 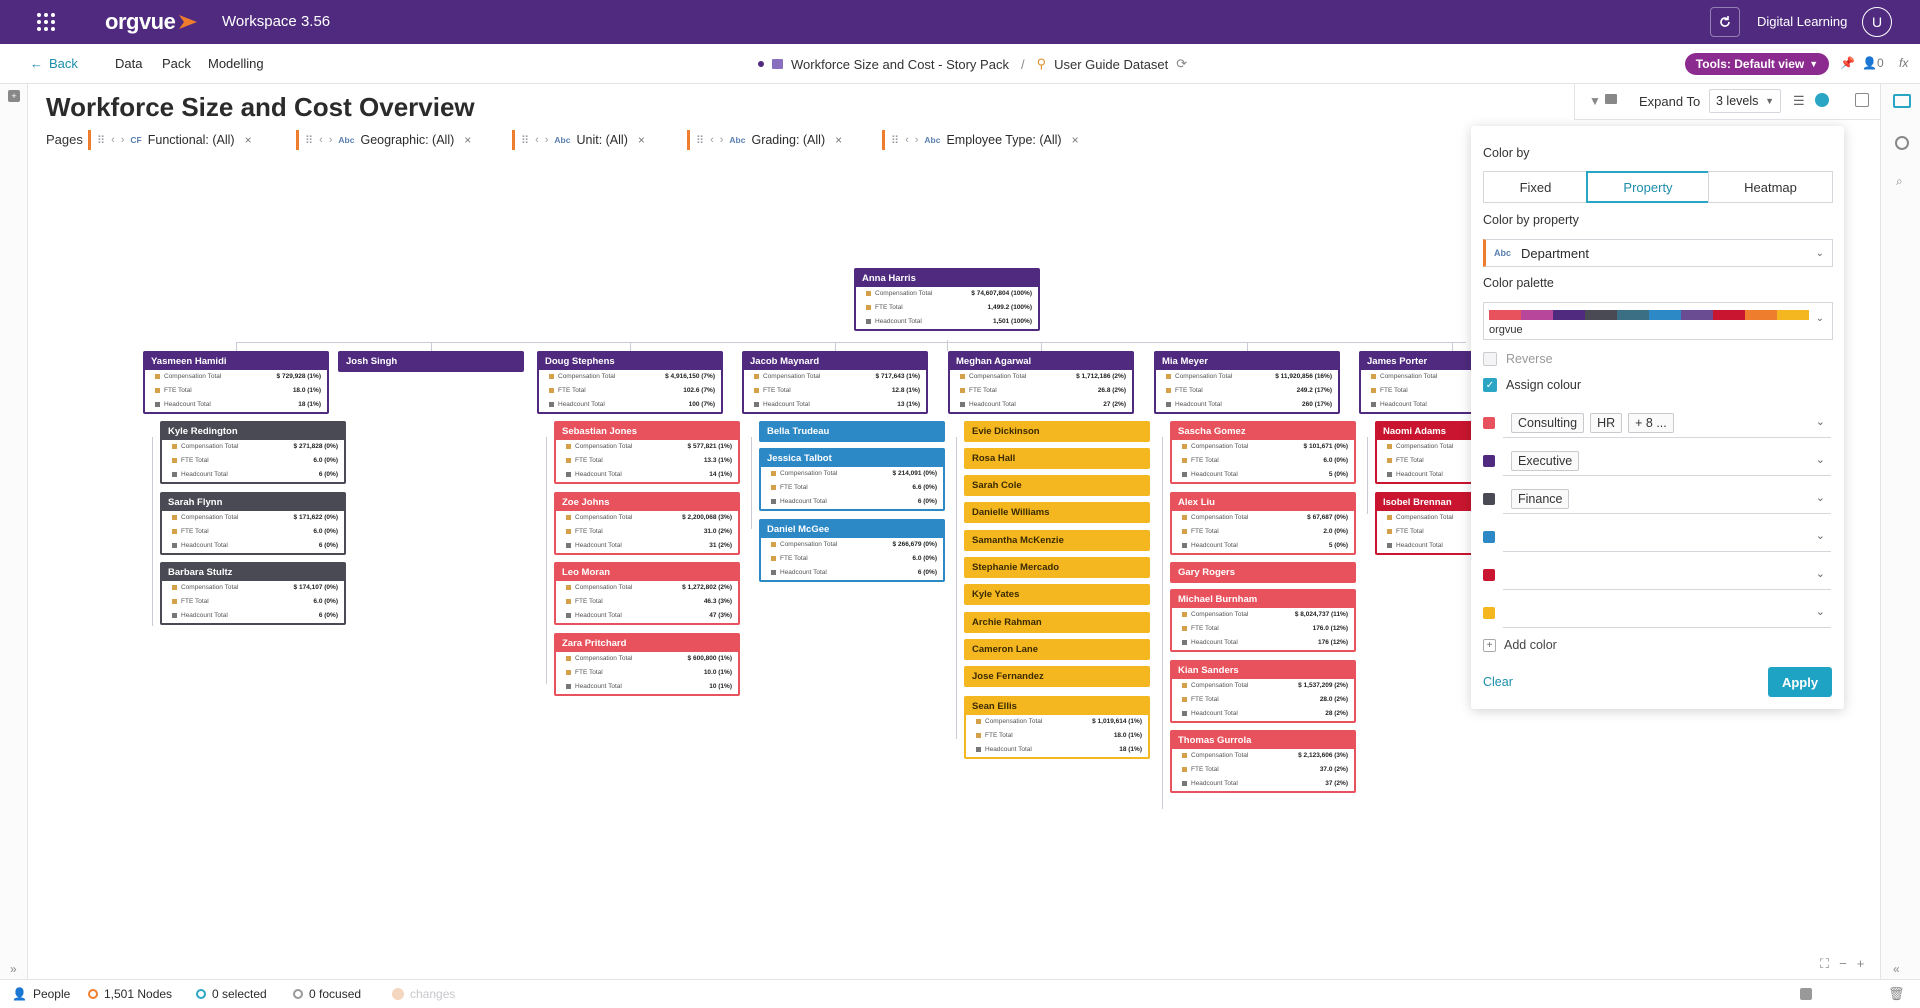 I want to click on back-button: ← Back, so click(x=54, y=63).